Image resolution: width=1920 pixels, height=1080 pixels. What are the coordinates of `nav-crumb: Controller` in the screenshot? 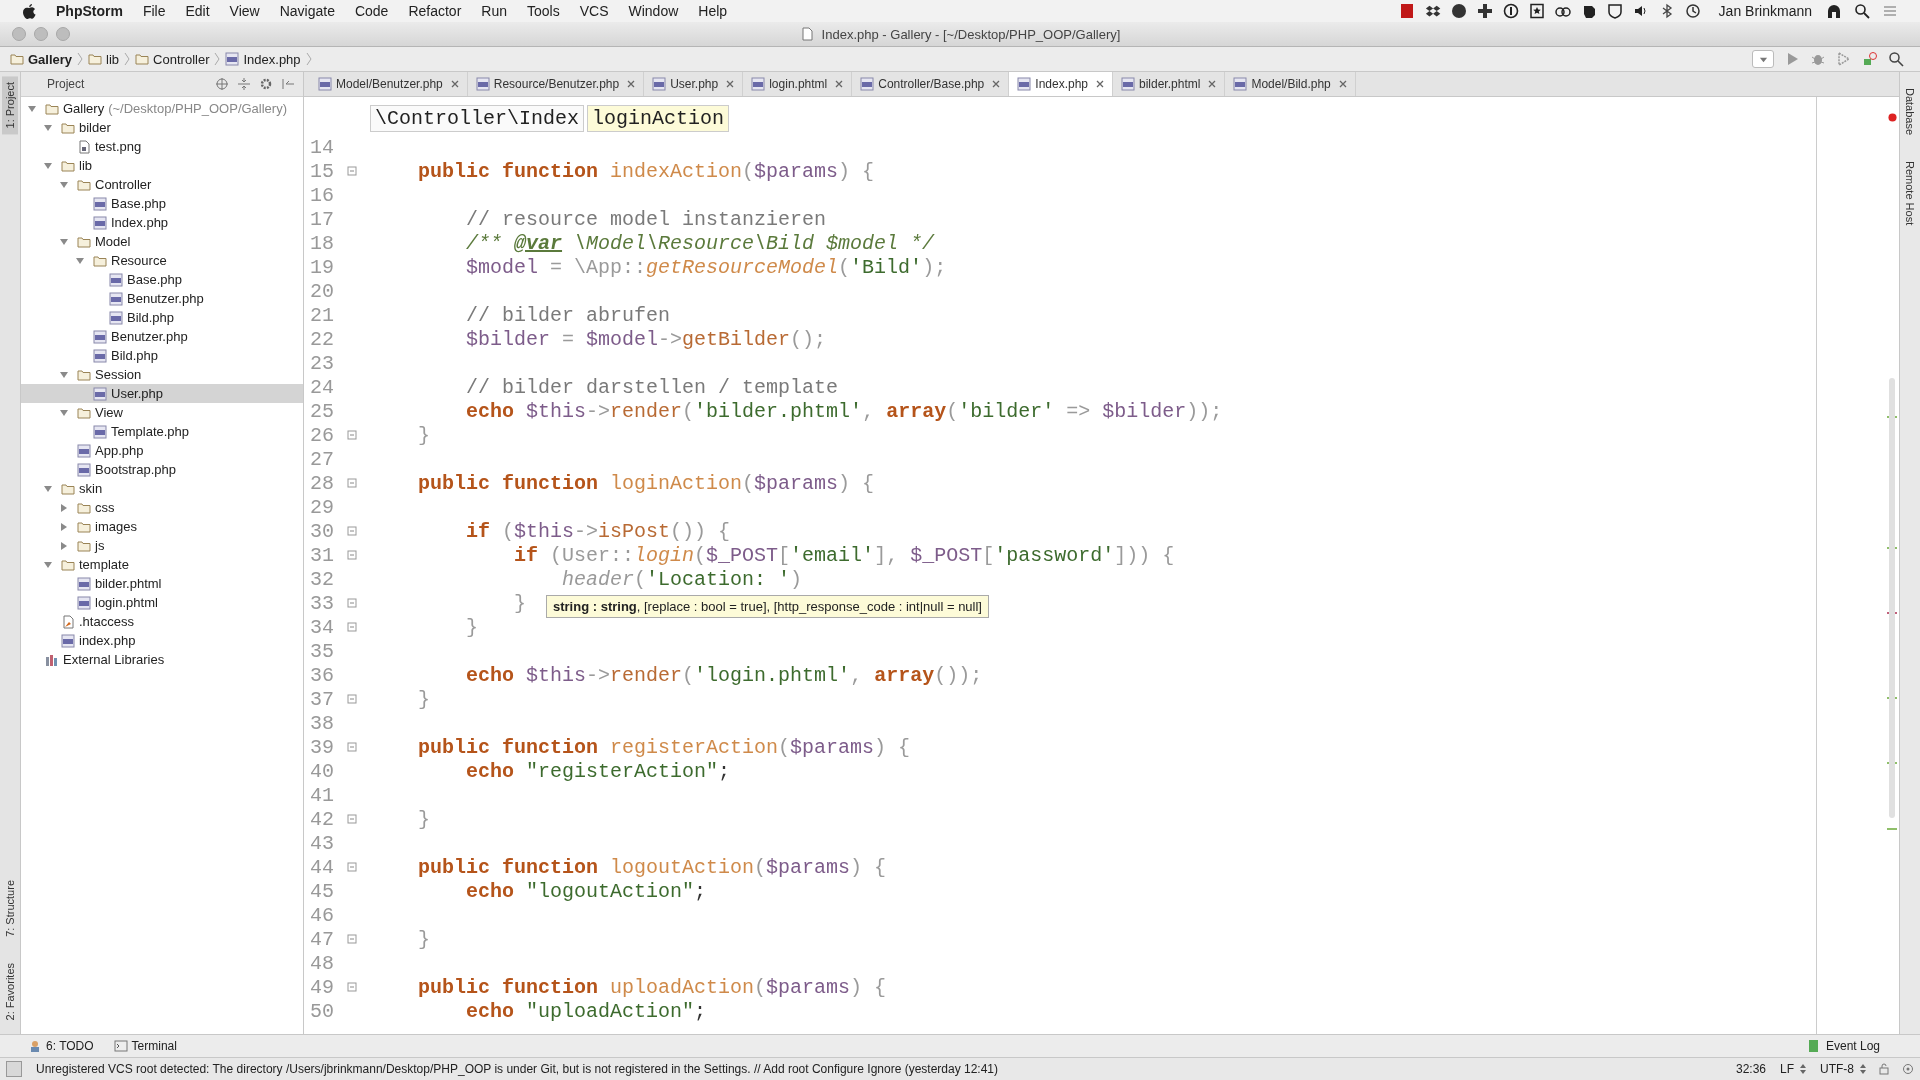 It's located at (172, 59).